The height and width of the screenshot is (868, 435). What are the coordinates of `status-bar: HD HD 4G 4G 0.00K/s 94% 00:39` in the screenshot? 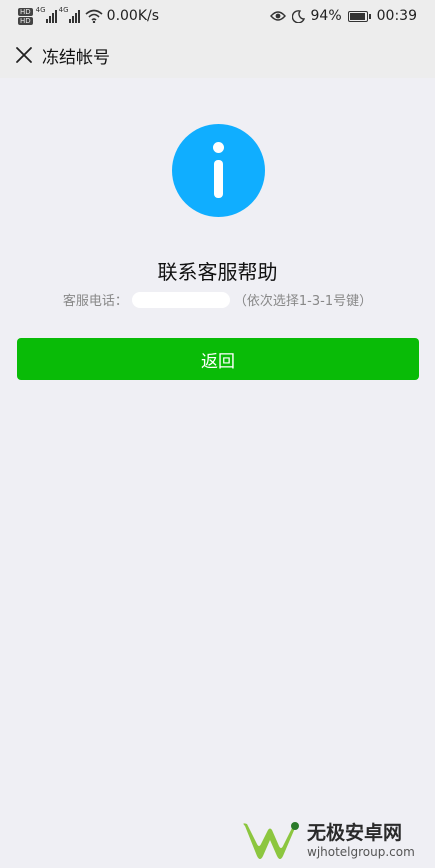 It's located at (217, 16).